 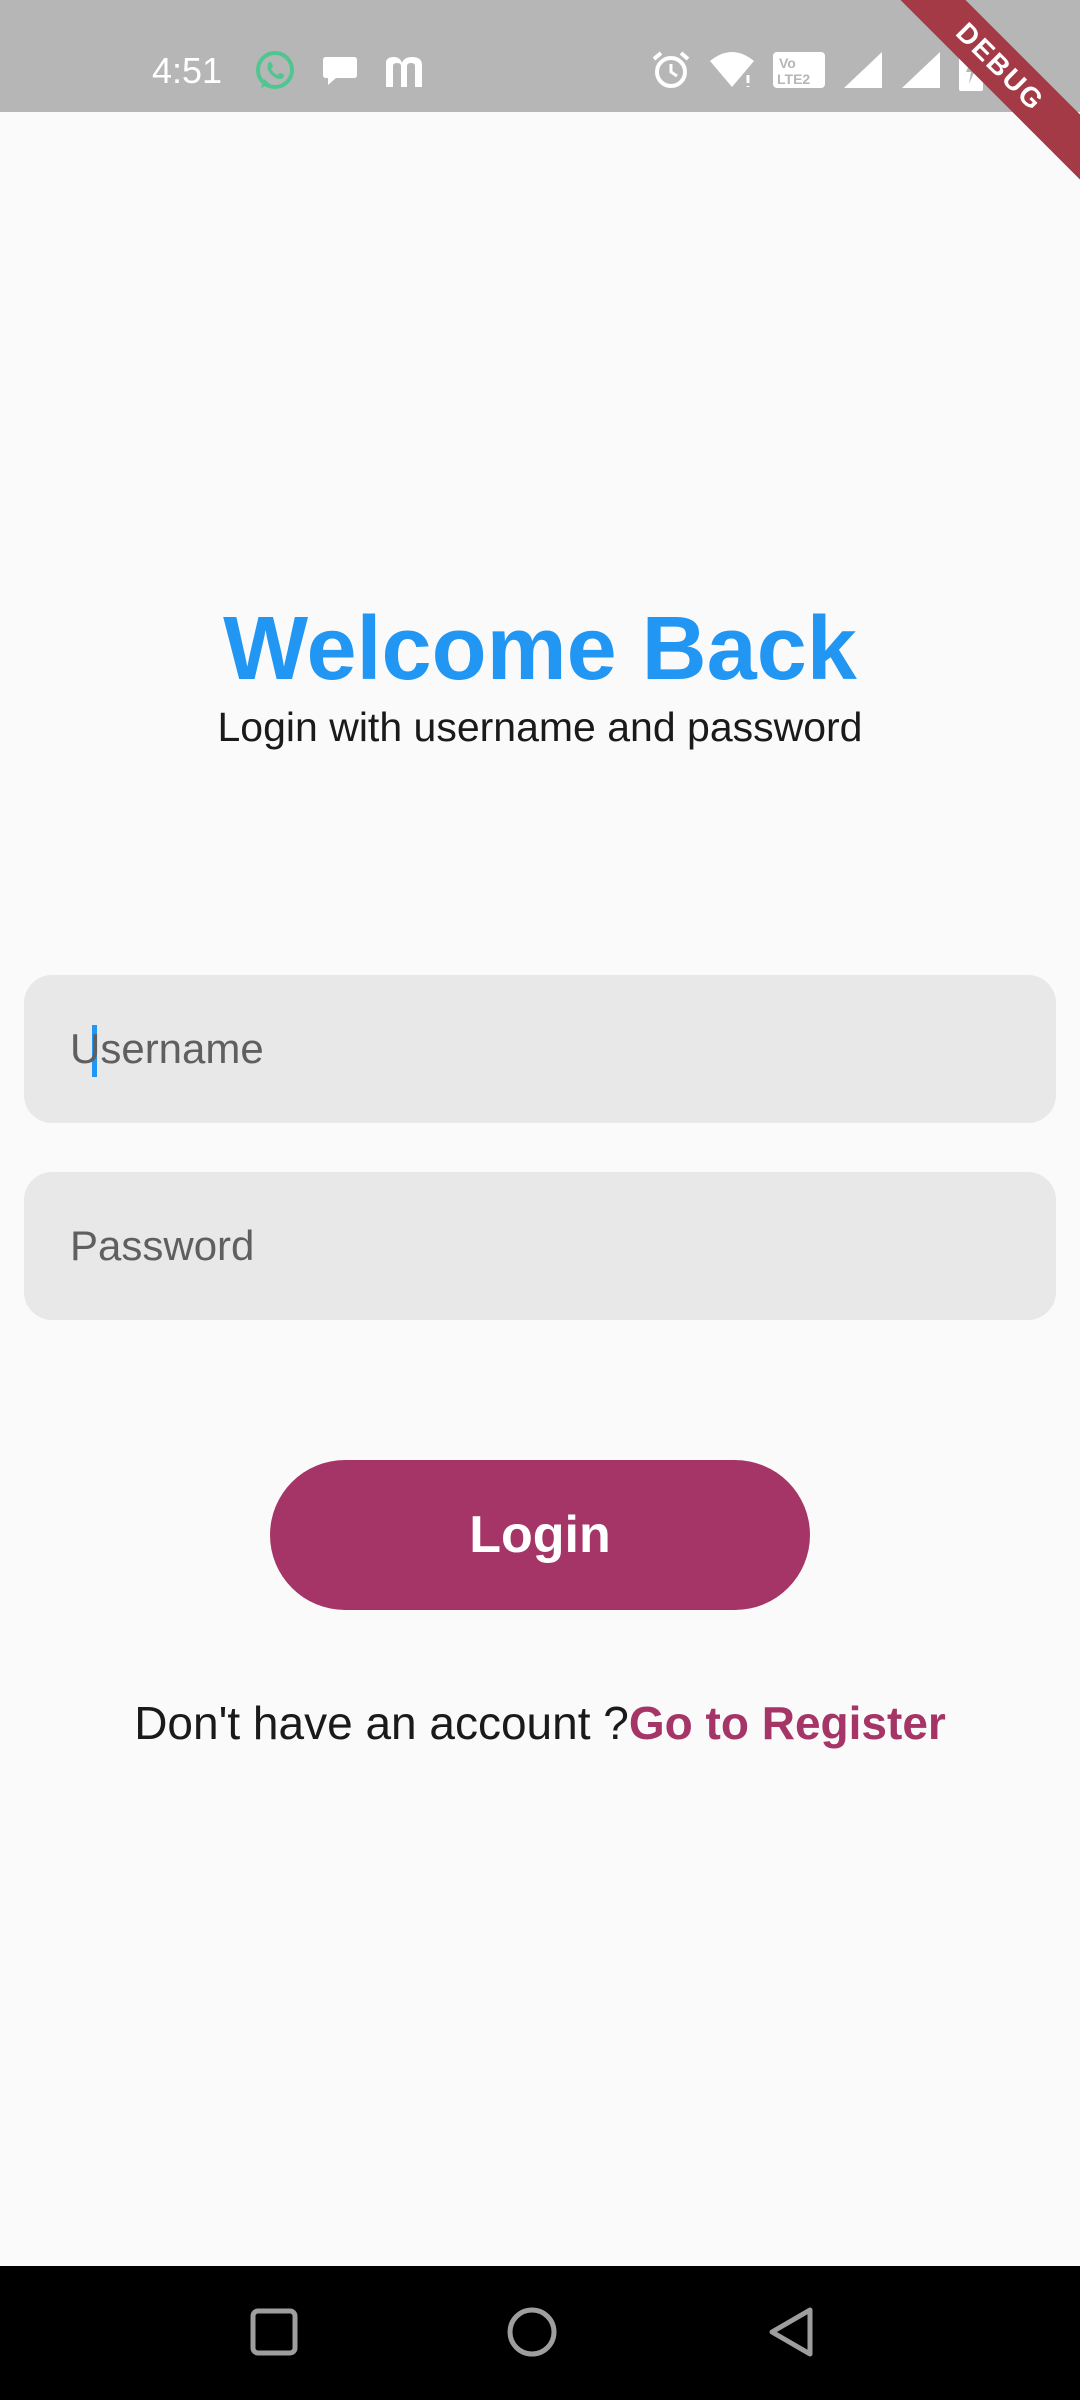 I want to click on username-input, so click(x=545, y=1049).